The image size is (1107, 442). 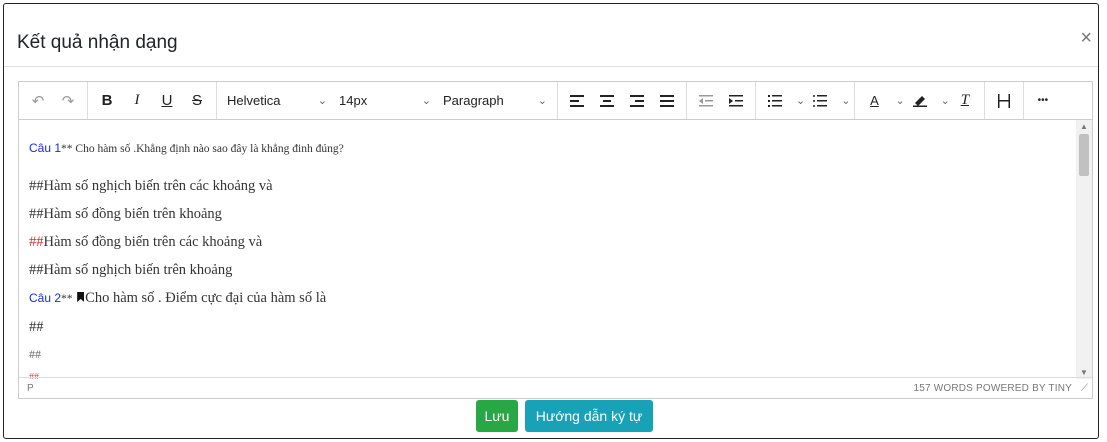 I want to click on align-left-icon, so click(x=577, y=101).